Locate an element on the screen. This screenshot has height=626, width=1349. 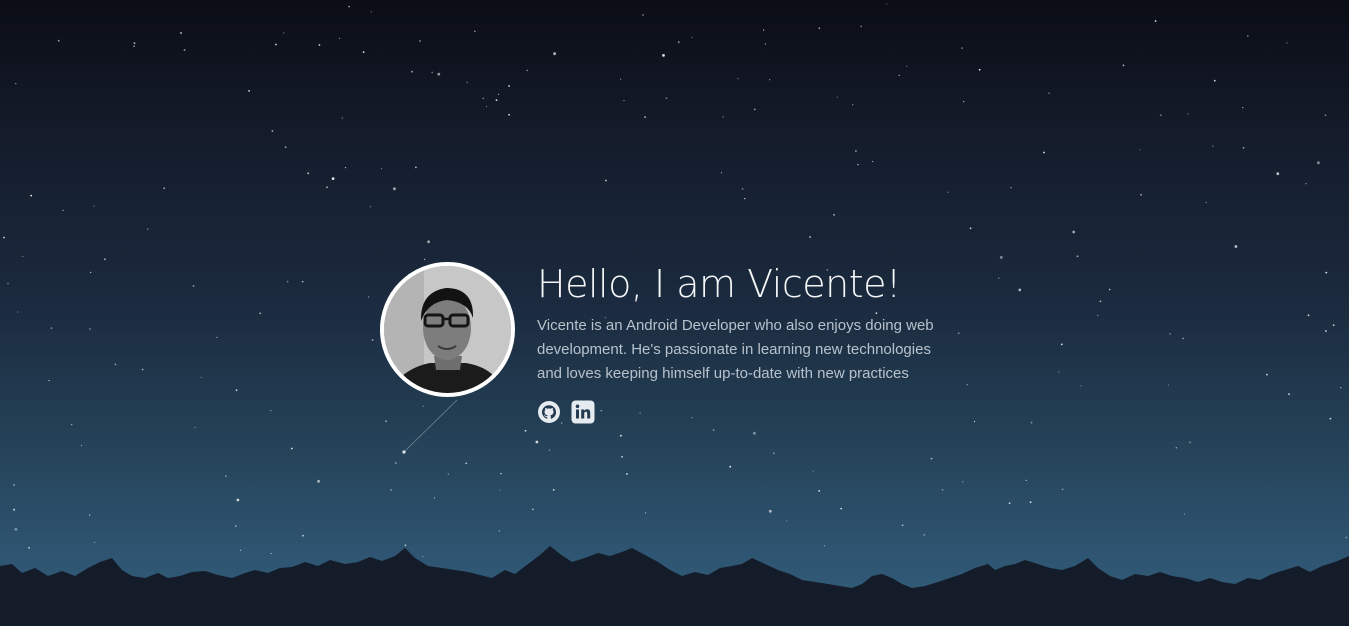
github-icon is located at coordinates (549, 412).